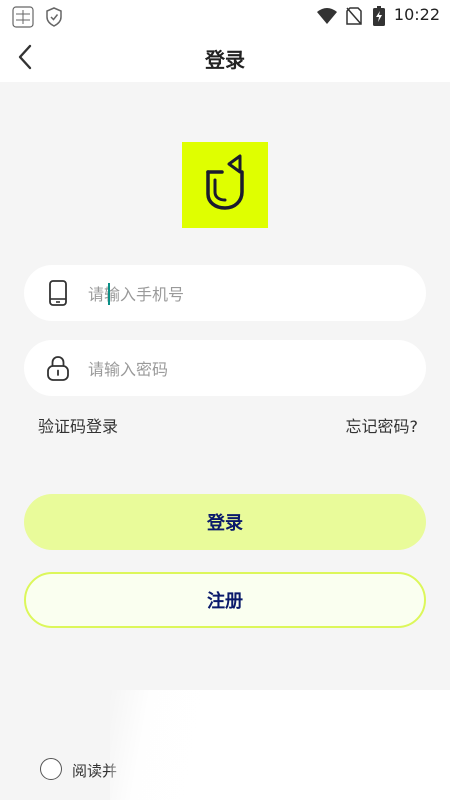 The height and width of the screenshot is (800, 450). I want to click on shield-icon, so click(54, 17).